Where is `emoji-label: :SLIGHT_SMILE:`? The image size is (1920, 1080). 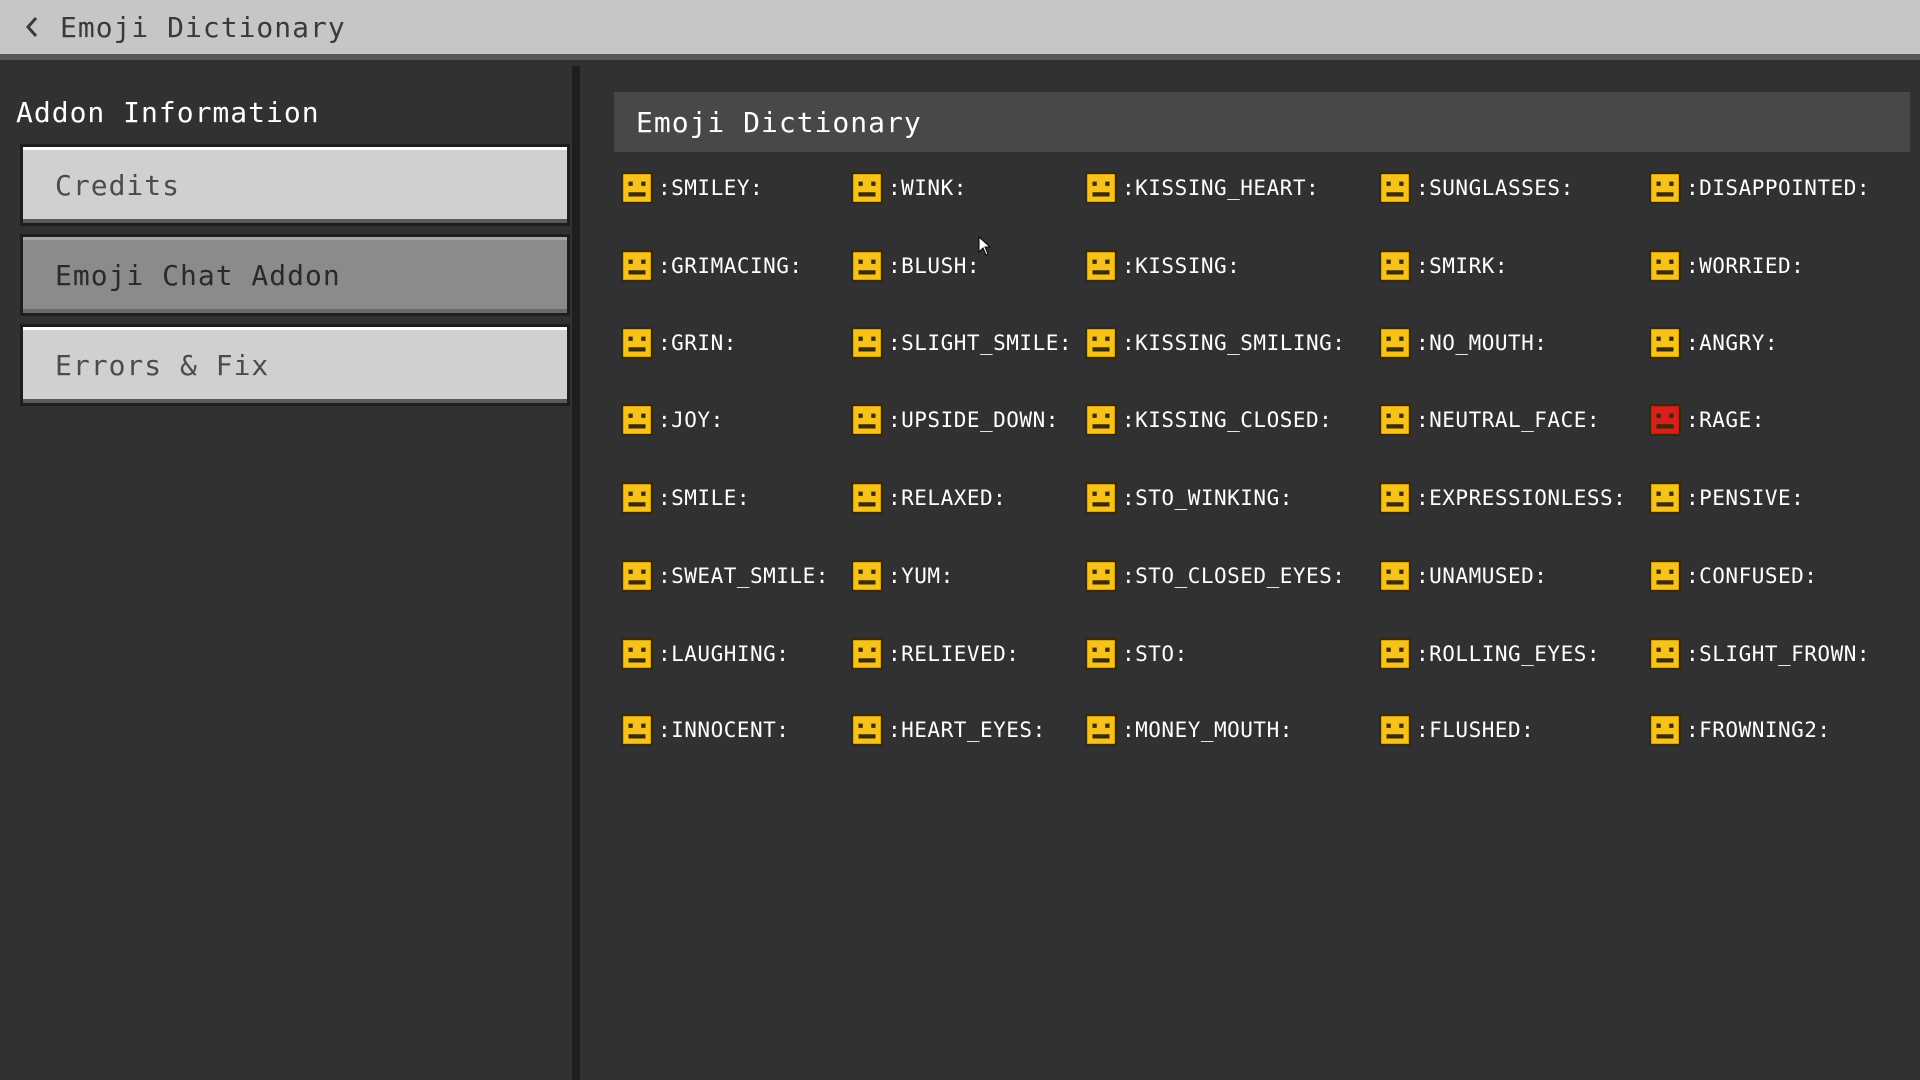 emoji-label: :SLIGHT_SMILE: is located at coordinates (980, 343).